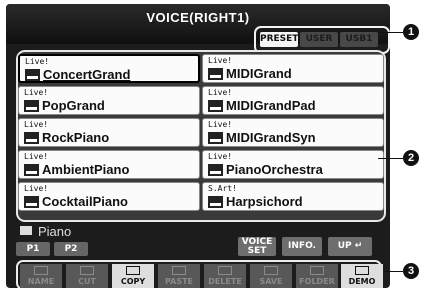 The image size is (422, 291). Describe the element at coordinates (271, 105) in the screenshot. I see `voice-name: MIDIGrandPad` at that location.